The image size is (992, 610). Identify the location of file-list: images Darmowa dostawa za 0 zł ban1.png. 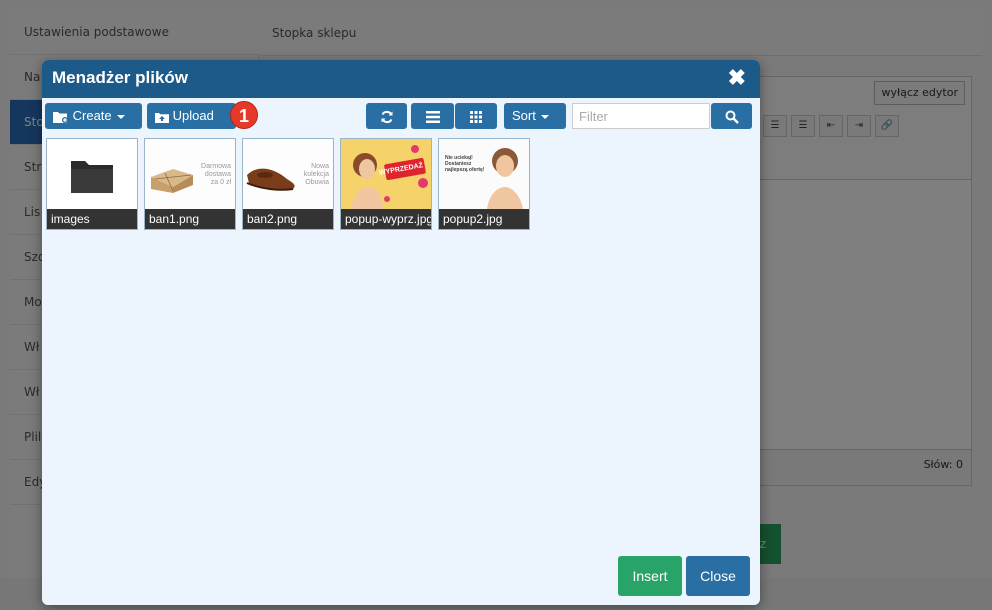
(291, 184).